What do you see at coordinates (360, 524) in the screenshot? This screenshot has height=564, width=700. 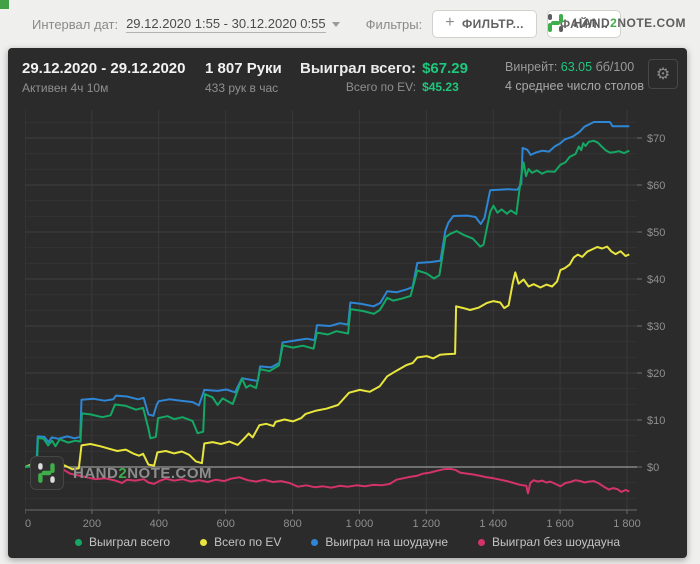 I see `svg-text: 1 000` at bounding box center [360, 524].